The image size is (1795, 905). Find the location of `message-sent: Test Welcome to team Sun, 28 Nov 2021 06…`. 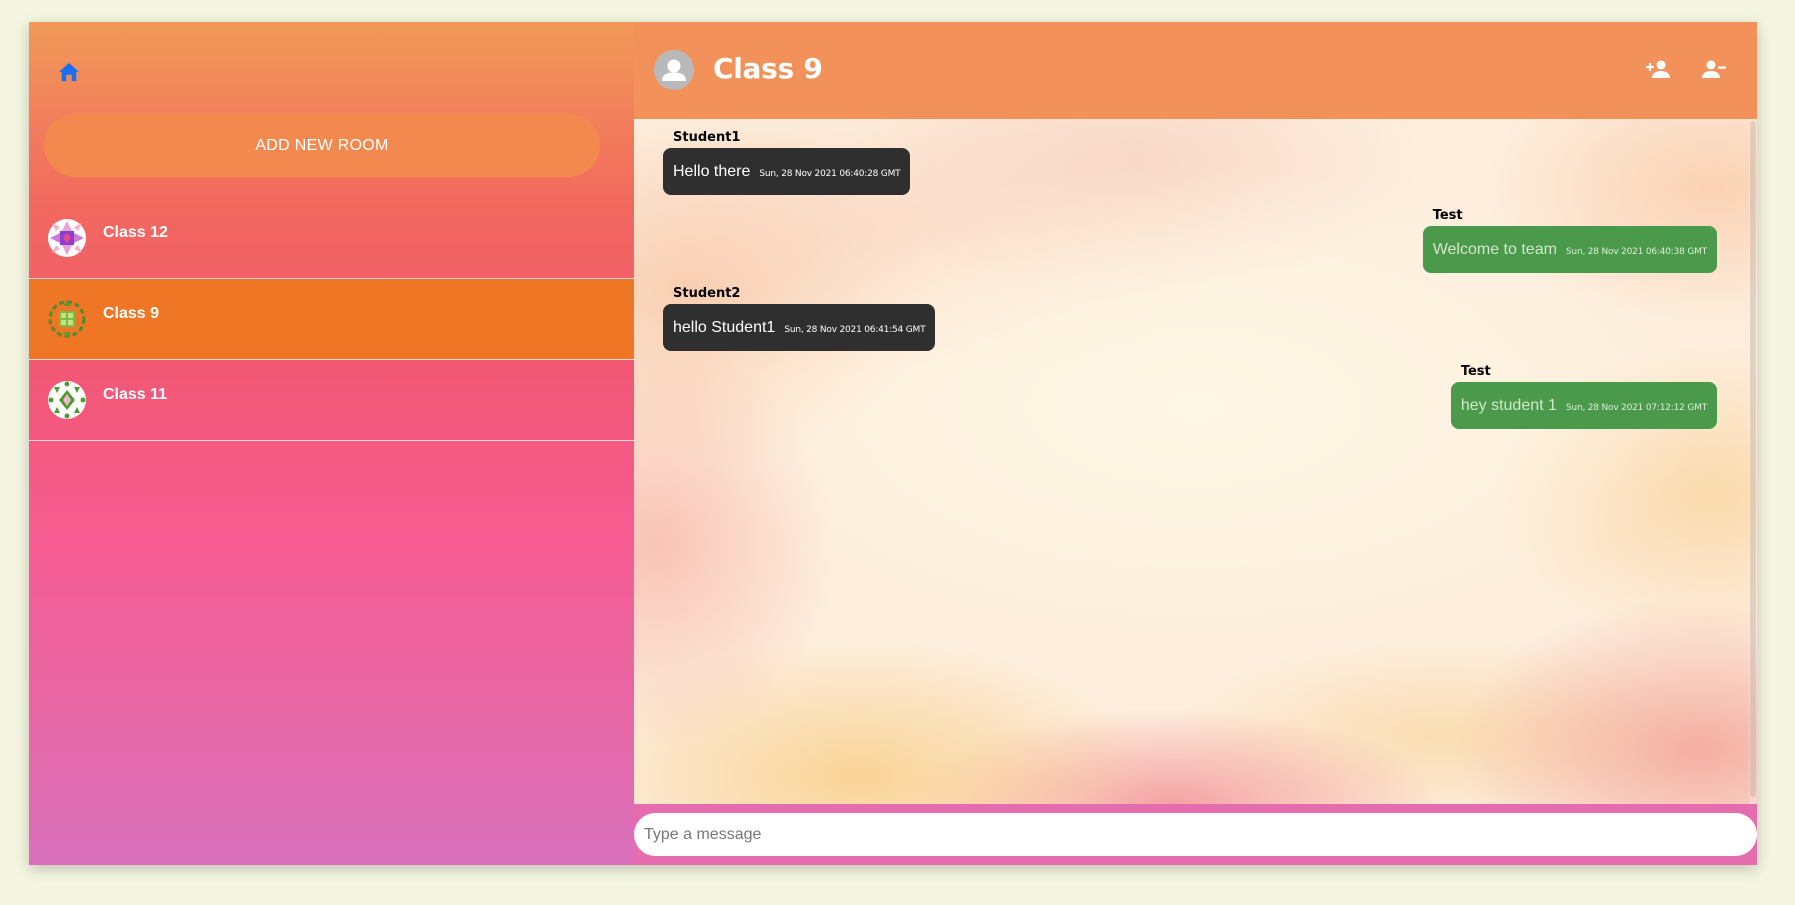

message-sent: Test Welcome to team Sun, 28 Nov 2021 06… is located at coordinates (1569, 240).